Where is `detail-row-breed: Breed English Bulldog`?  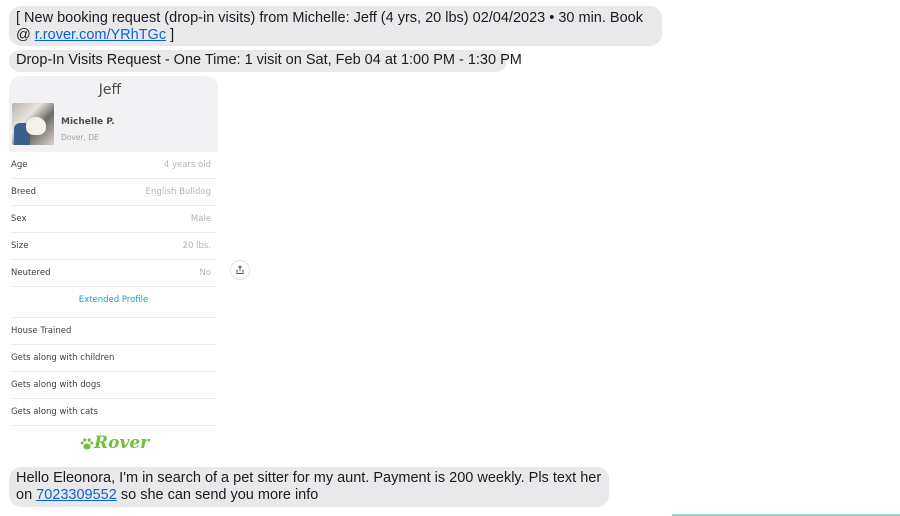
detail-row-breed: Breed English Bulldog is located at coordinates (113, 192).